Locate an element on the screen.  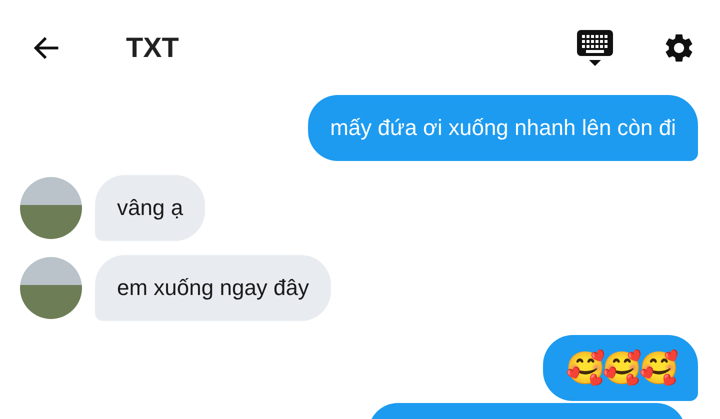
keyboard-icon is located at coordinates (595, 48).